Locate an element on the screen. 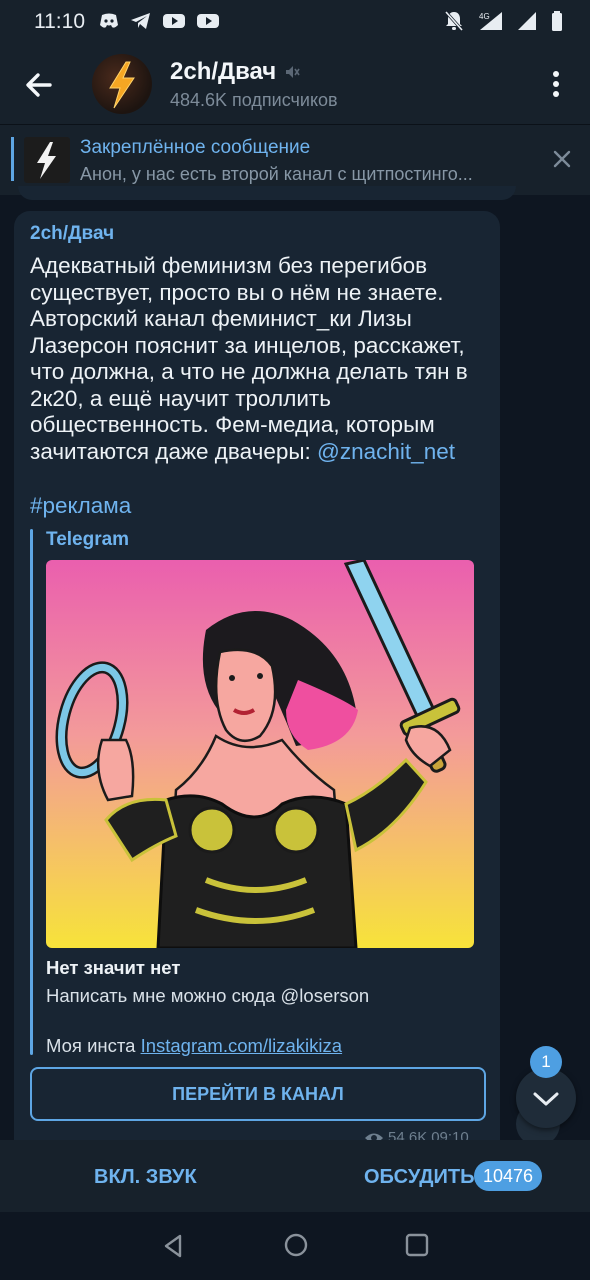 The image size is (590, 1280). status-time: 11:10 is located at coordinates (59, 21).